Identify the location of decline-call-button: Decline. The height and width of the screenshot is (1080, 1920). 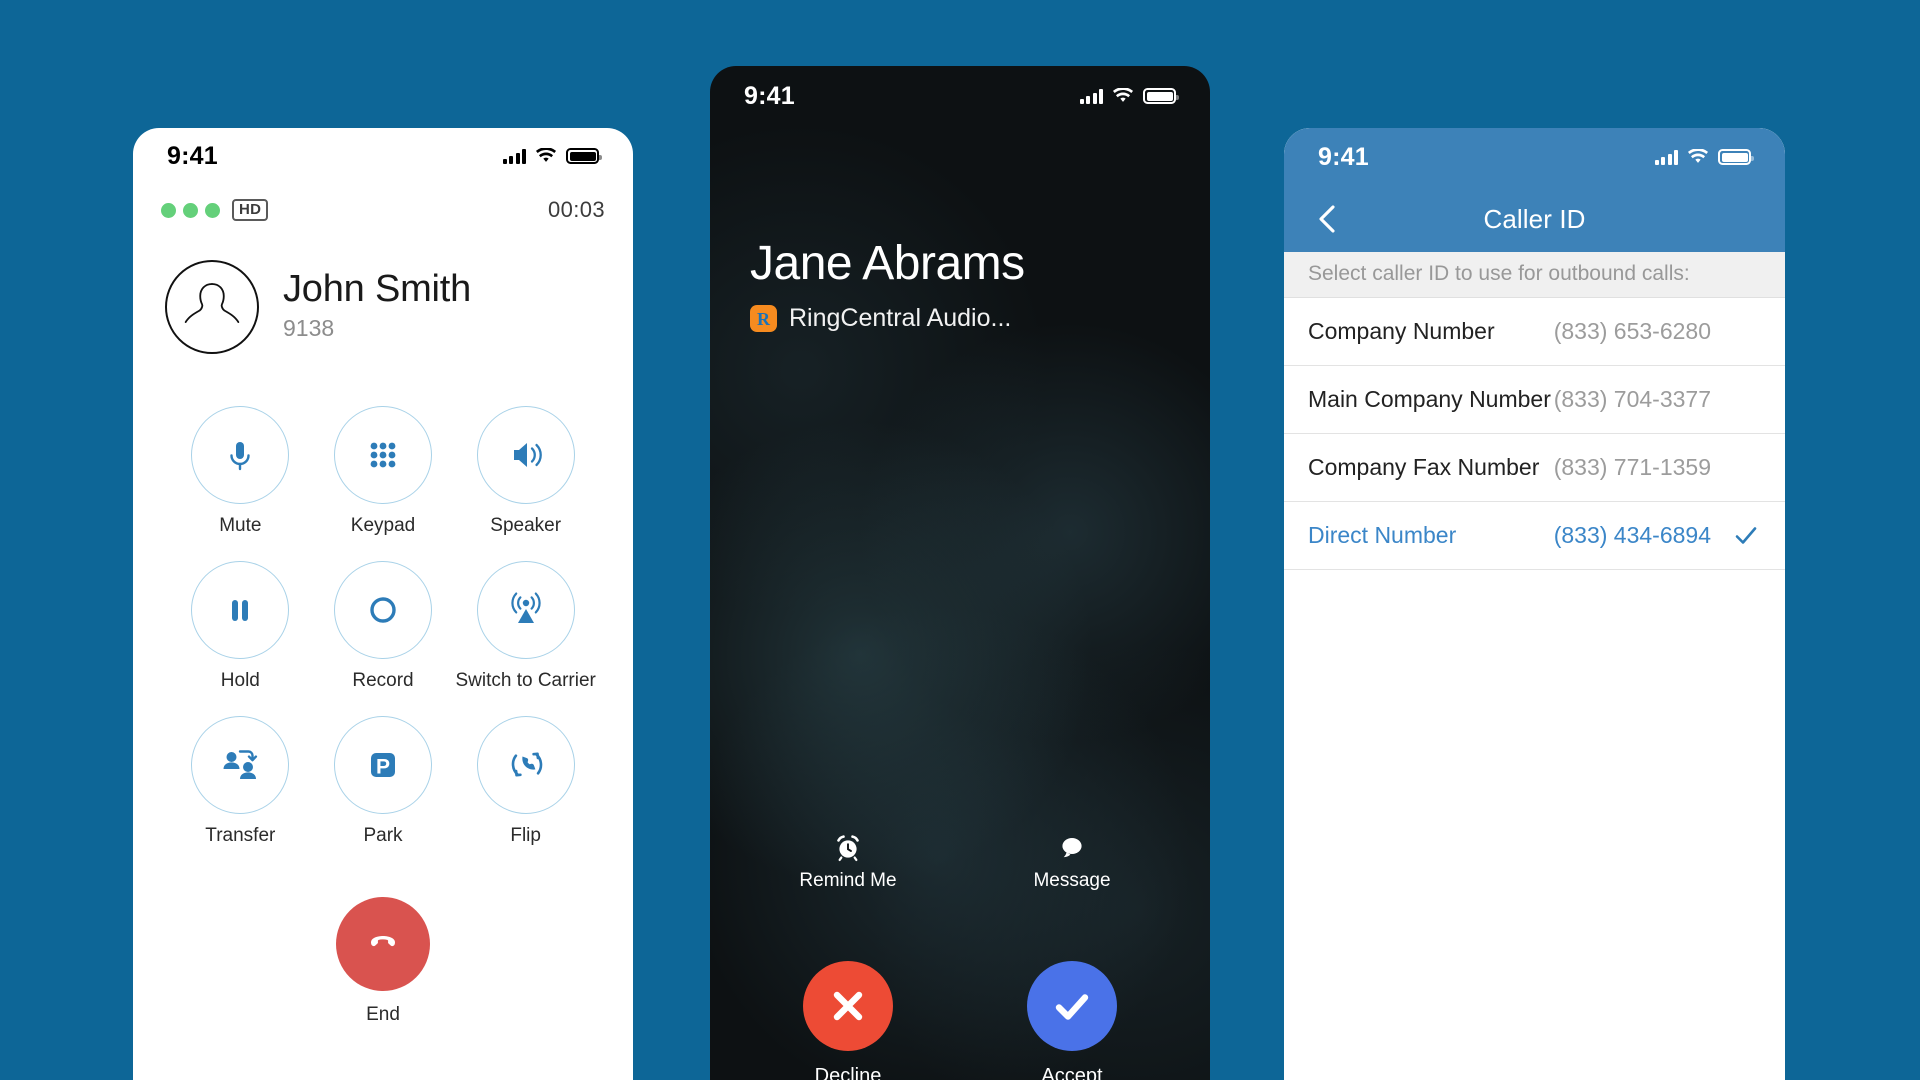
(848, 1020).